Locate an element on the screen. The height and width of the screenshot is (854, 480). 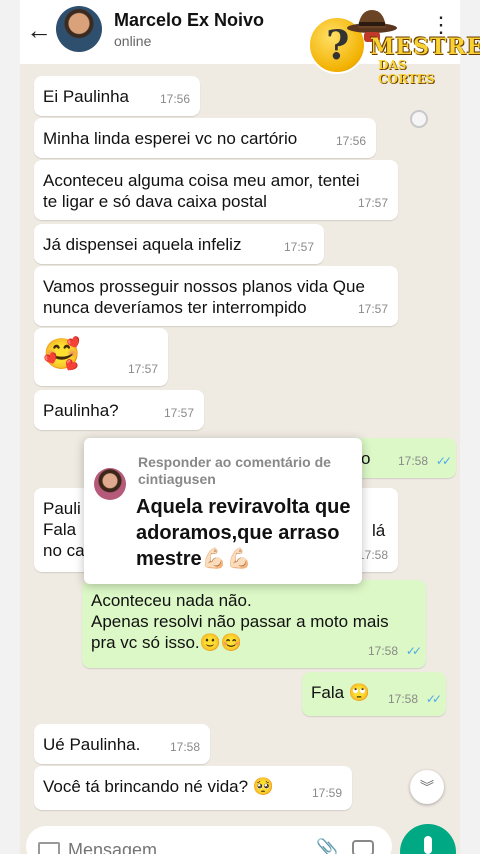
message-emoji: 🥰 is located at coordinates (62, 354).